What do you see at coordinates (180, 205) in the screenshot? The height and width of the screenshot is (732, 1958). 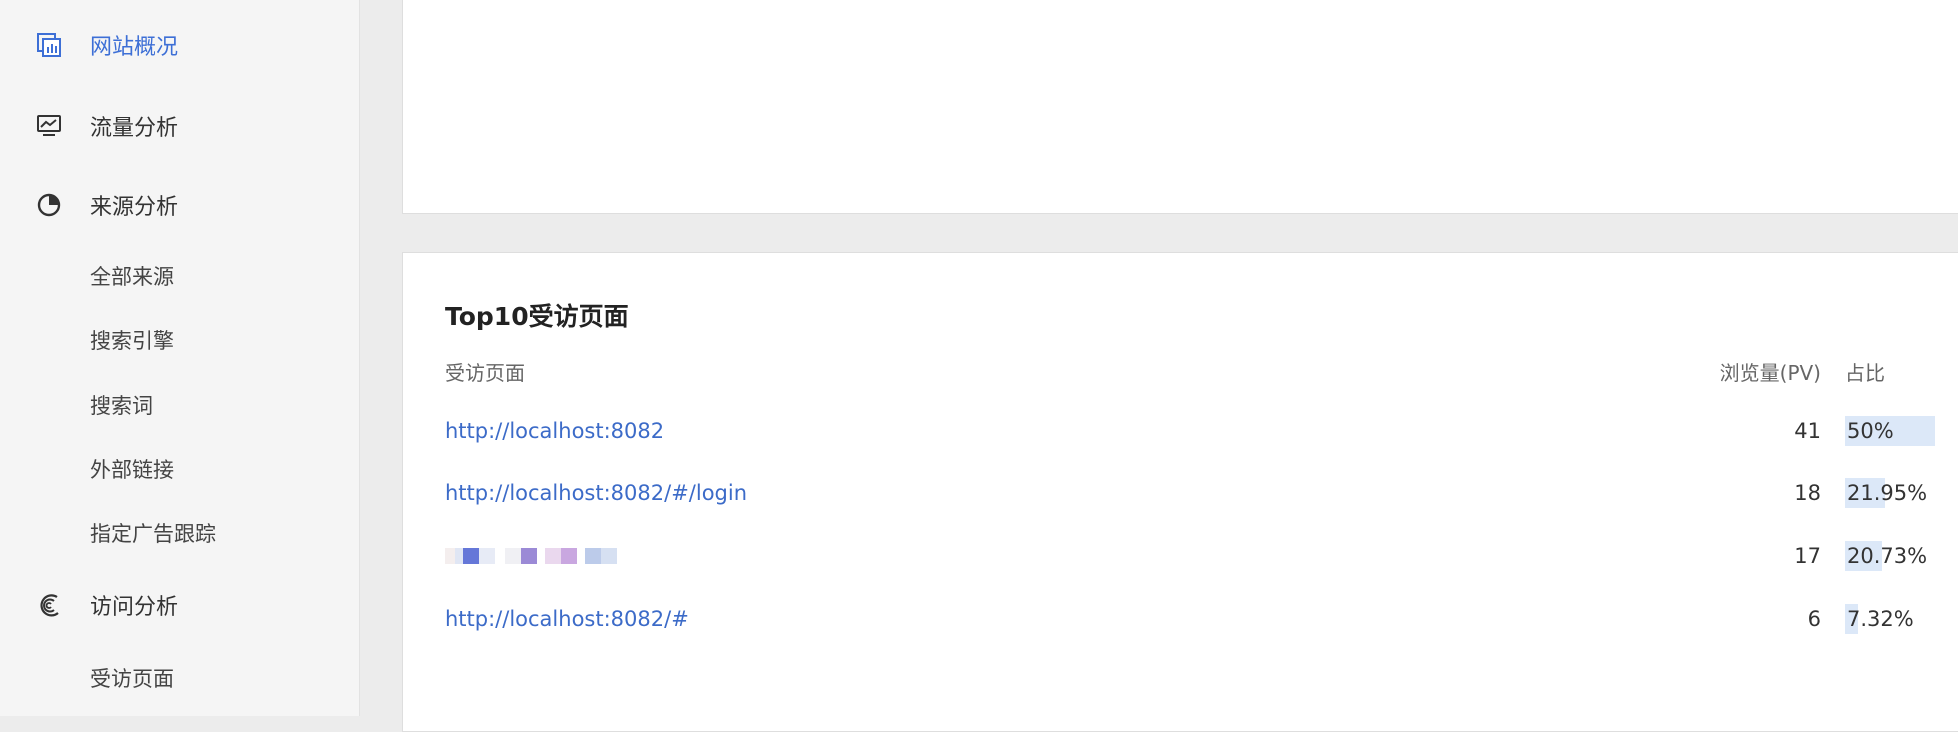 I see `sidebar-item-source: 来源分析` at bounding box center [180, 205].